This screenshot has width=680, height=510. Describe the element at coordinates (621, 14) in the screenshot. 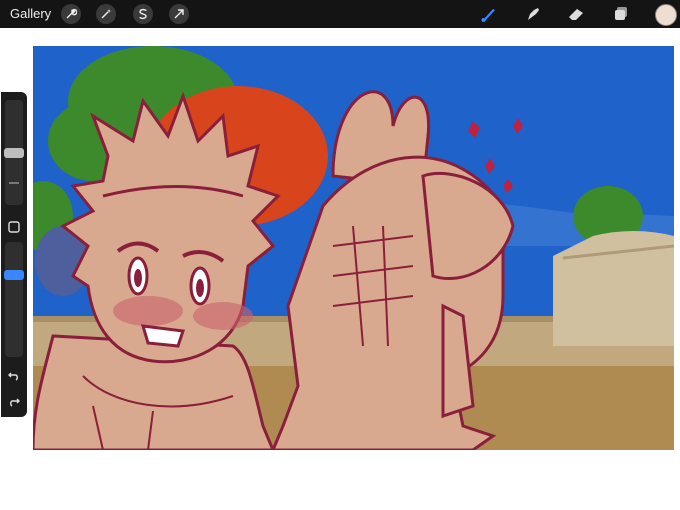

I see `layers-icon` at that location.